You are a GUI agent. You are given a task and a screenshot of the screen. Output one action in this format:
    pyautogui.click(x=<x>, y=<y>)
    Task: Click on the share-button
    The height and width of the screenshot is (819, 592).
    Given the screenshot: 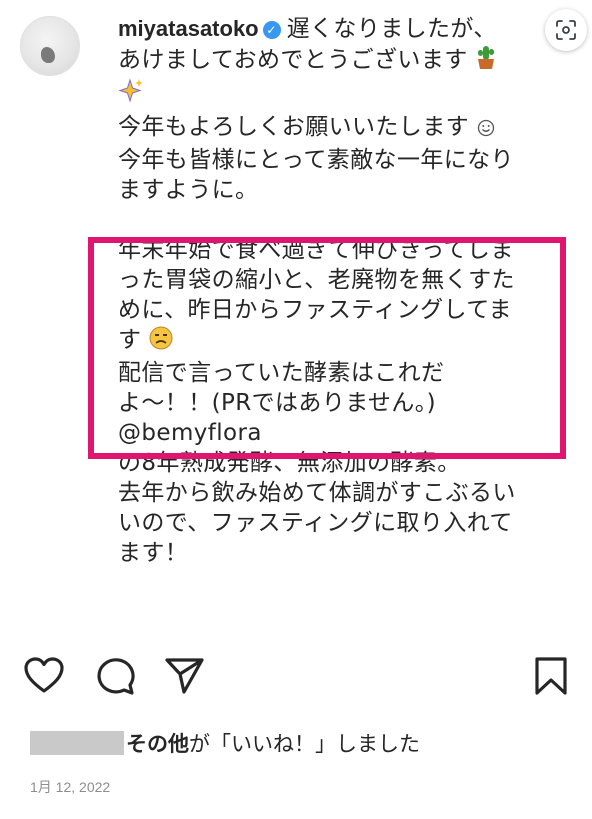 What is the action you would take?
    pyautogui.click(x=185, y=678)
    